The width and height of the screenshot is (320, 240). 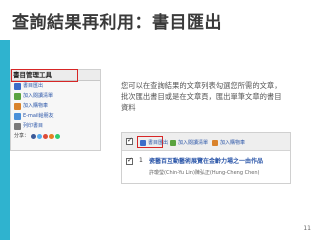 I want to click on email-icon, so click(x=17, y=116).